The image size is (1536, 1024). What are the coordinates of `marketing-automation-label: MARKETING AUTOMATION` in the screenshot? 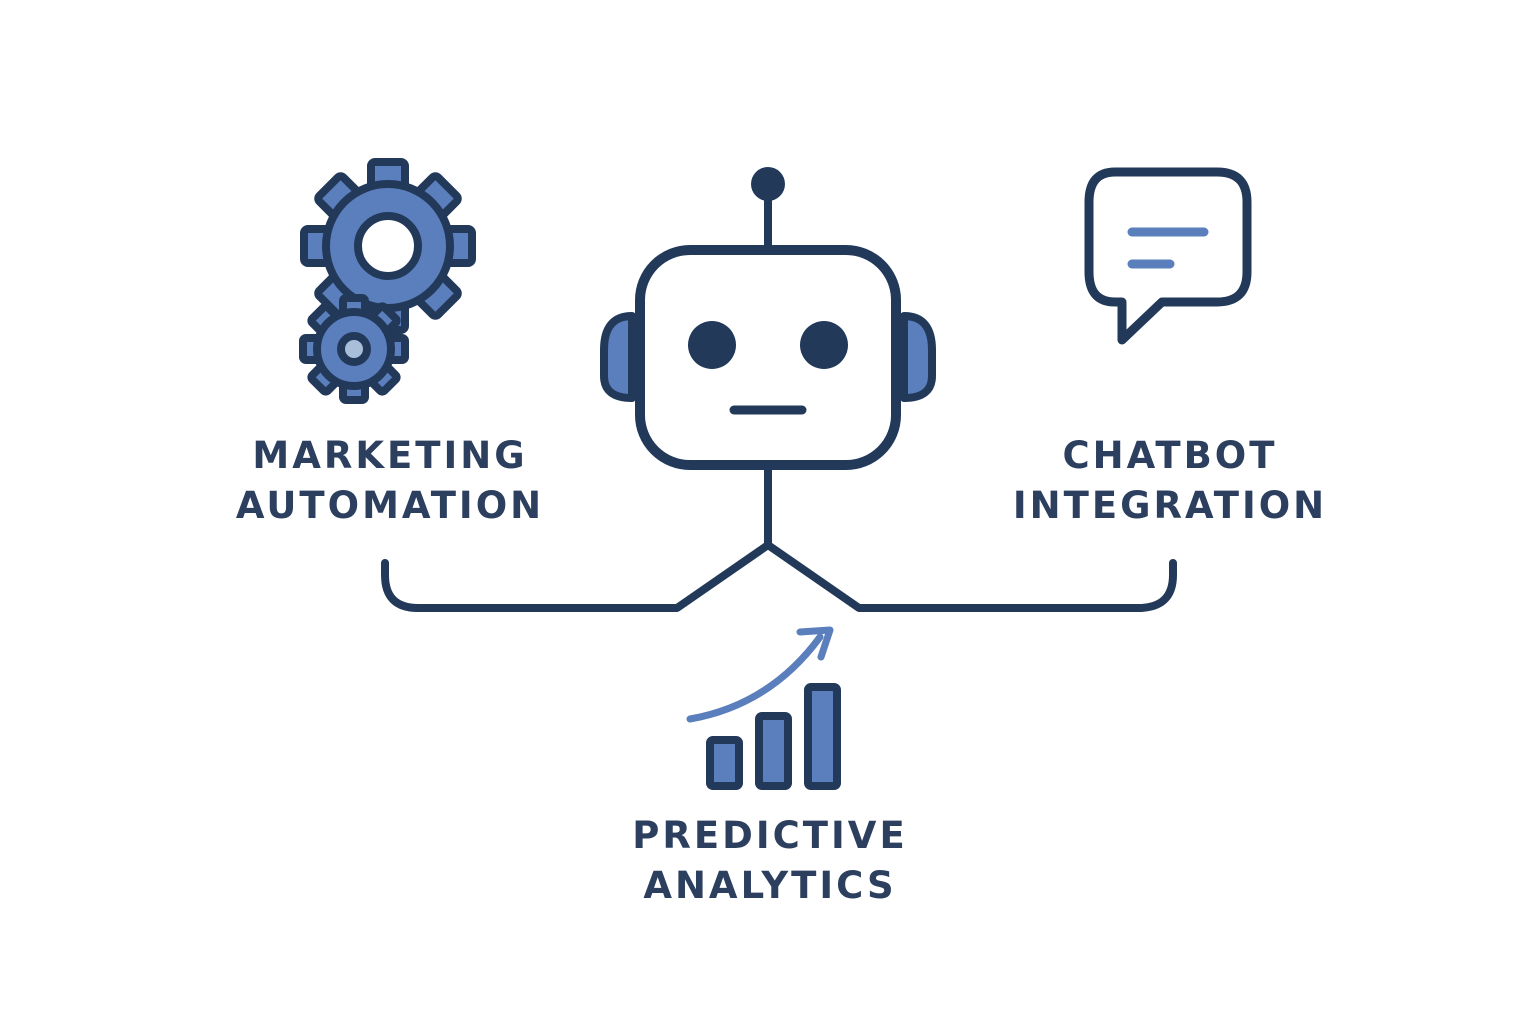 It's located at (390, 481).